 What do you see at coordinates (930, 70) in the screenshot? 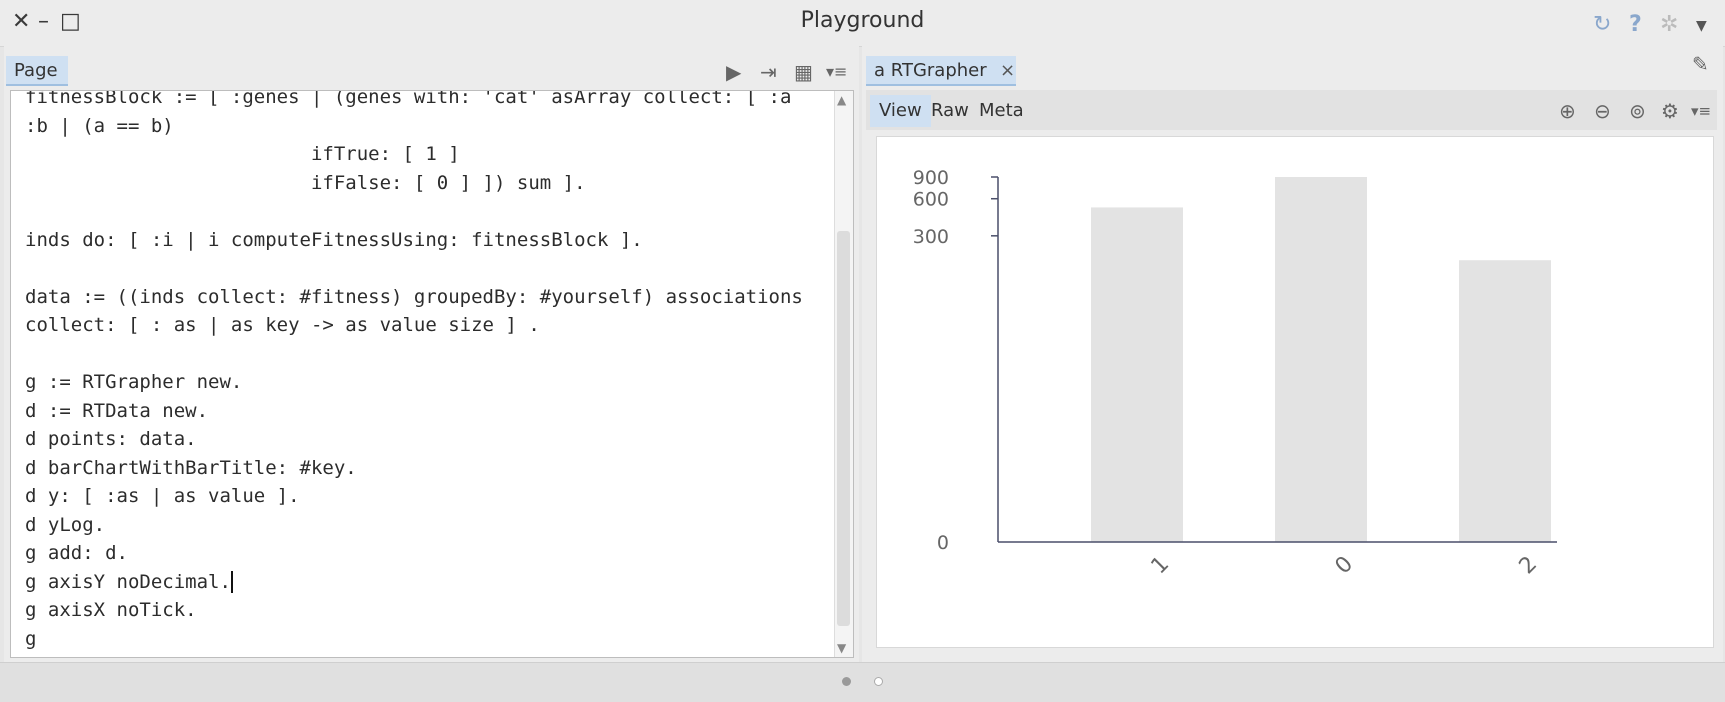
I see `tab-rtgrapher-label: a RTGrapher` at bounding box center [930, 70].